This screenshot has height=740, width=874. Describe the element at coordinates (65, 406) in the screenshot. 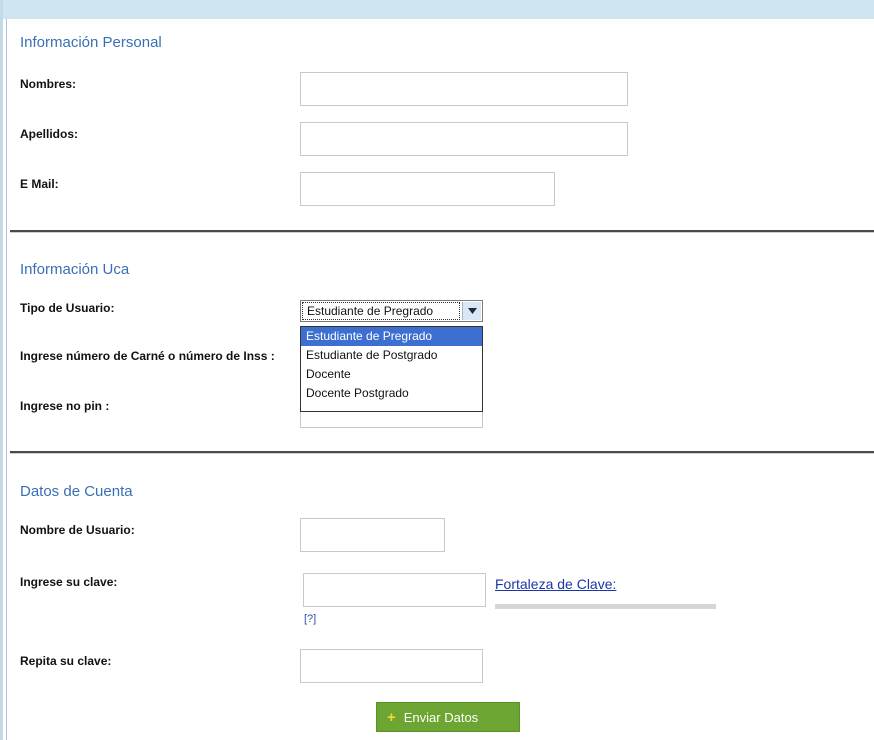

I see `pin-label: Ingrese no pin :` at that location.